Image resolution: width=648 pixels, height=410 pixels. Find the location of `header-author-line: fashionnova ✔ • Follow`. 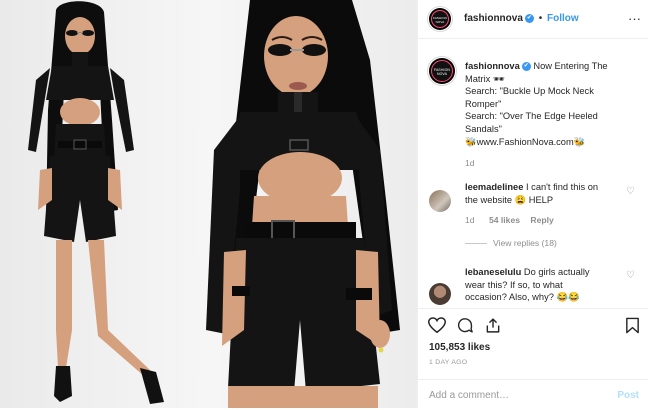

header-author-line: fashionnova ✔ • Follow is located at coordinates (521, 18).